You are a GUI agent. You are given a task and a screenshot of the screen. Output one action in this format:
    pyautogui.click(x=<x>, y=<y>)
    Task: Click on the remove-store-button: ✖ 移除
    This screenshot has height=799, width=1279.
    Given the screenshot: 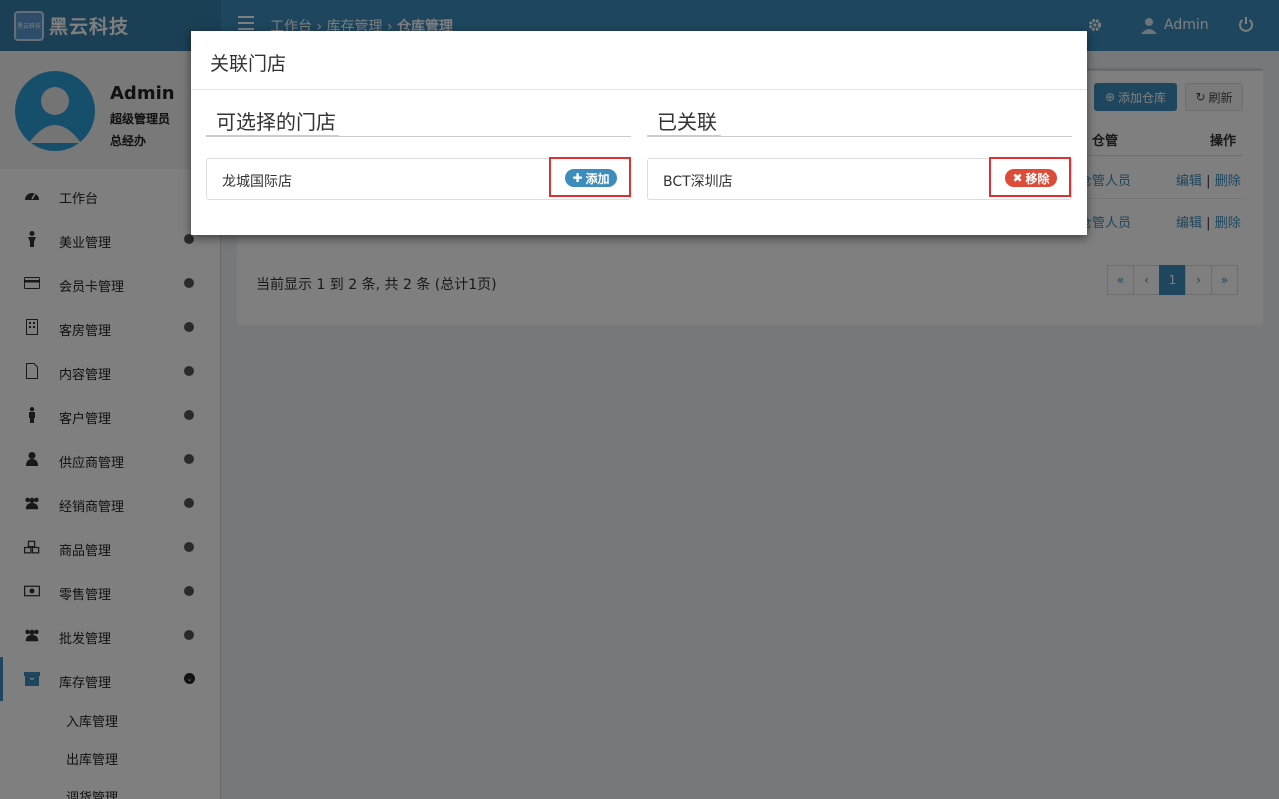 What is the action you would take?
    pyautogui.click(x=1031, y=178)
    